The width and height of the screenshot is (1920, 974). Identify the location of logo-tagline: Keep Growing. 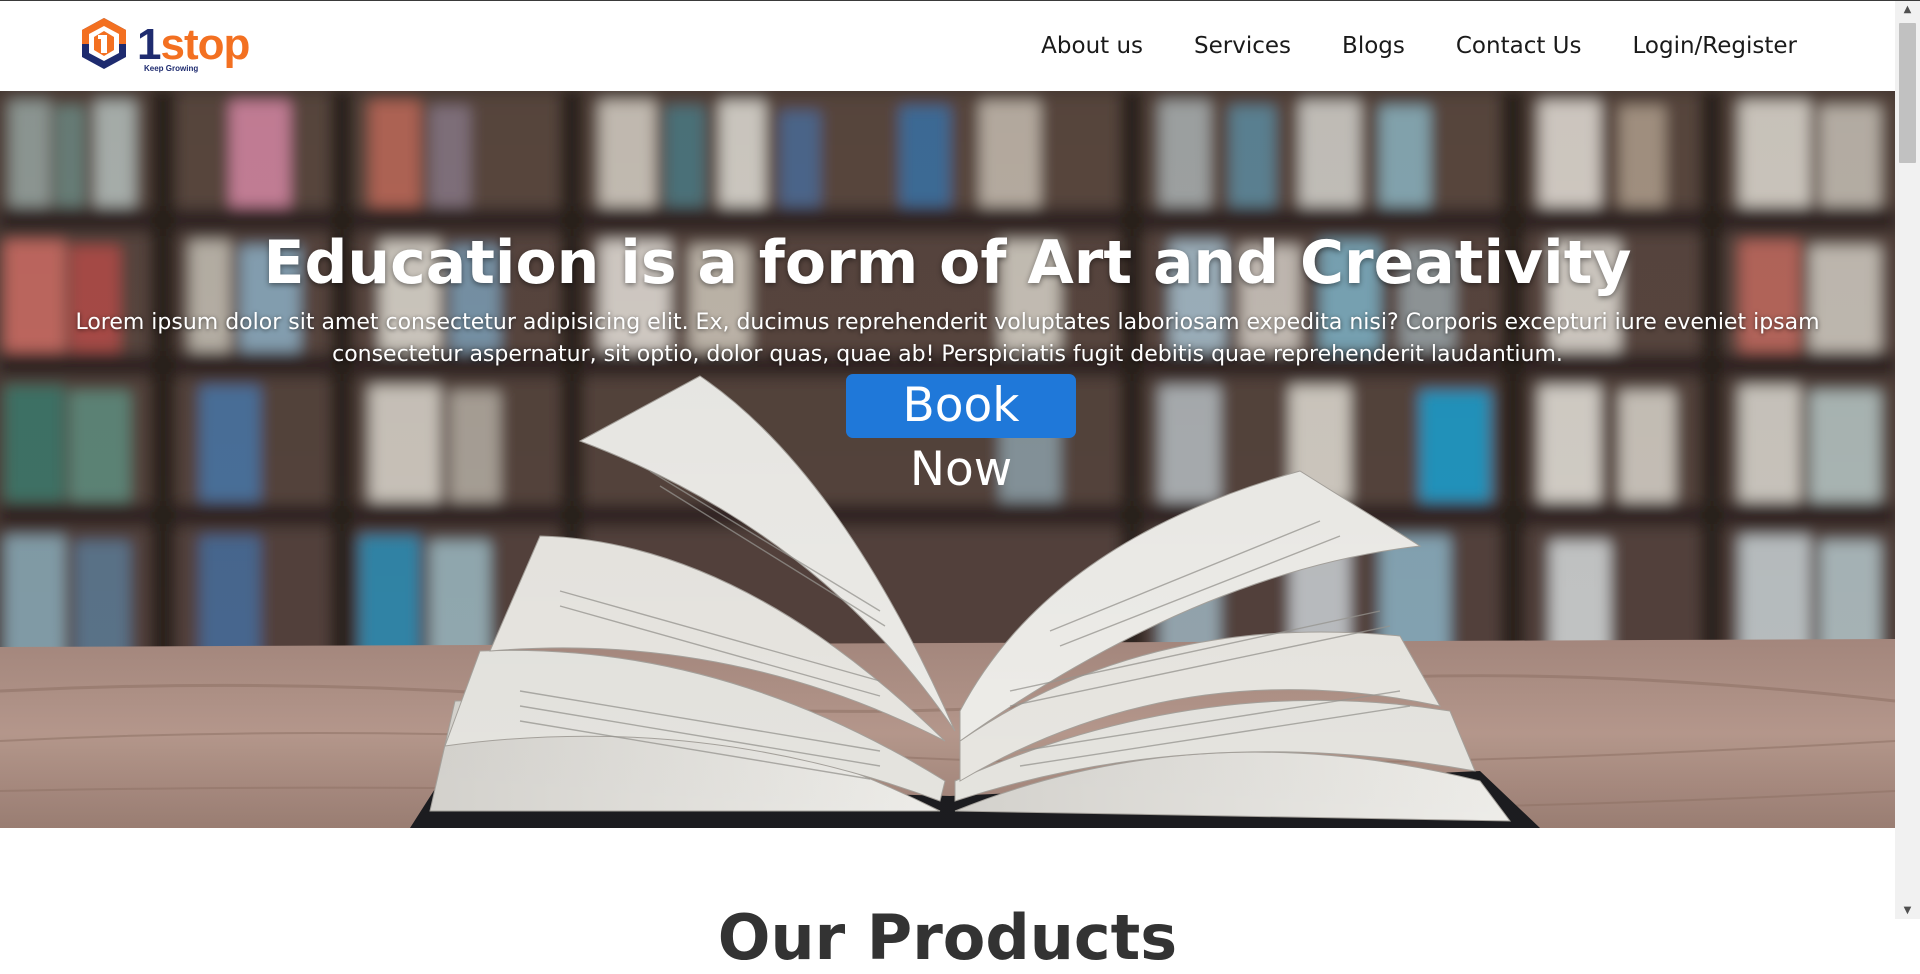
(171, 68).